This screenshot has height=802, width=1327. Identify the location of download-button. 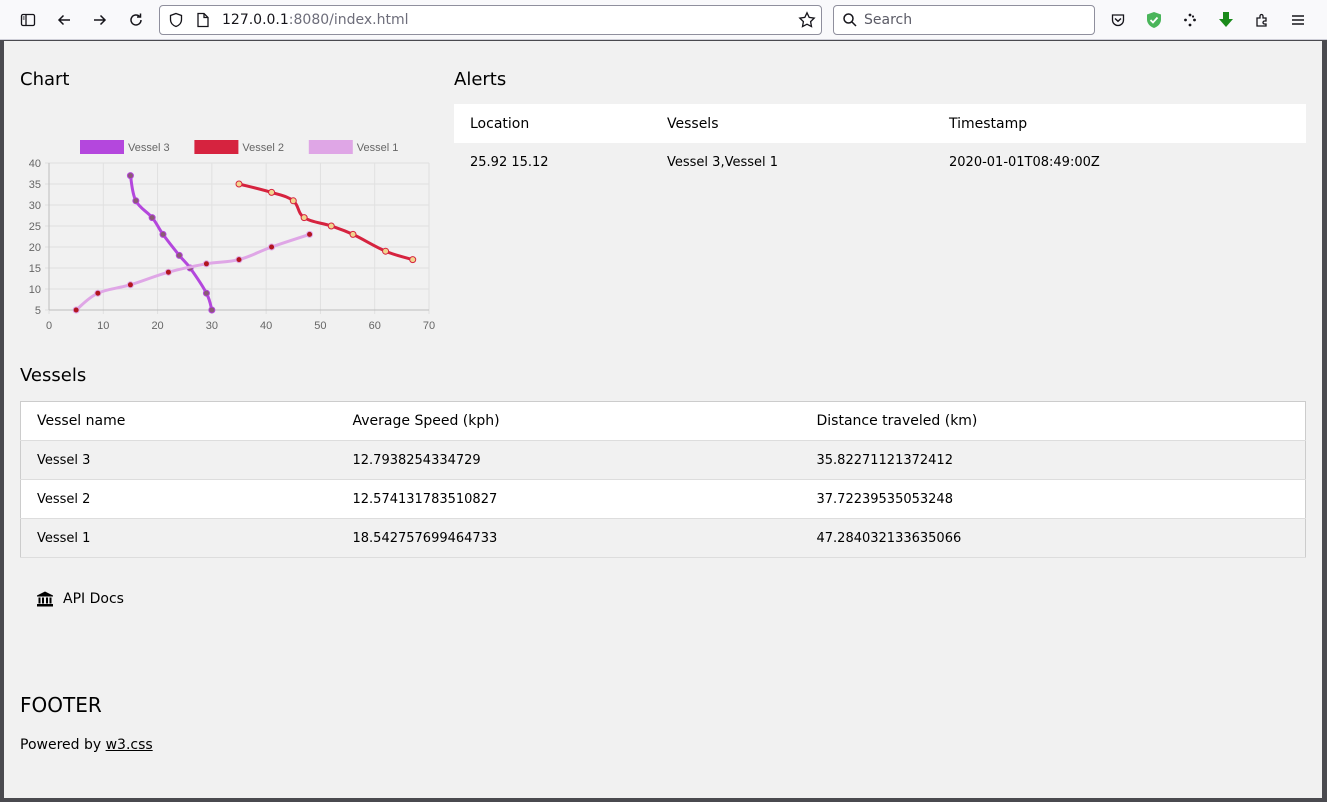
(1226, 20).